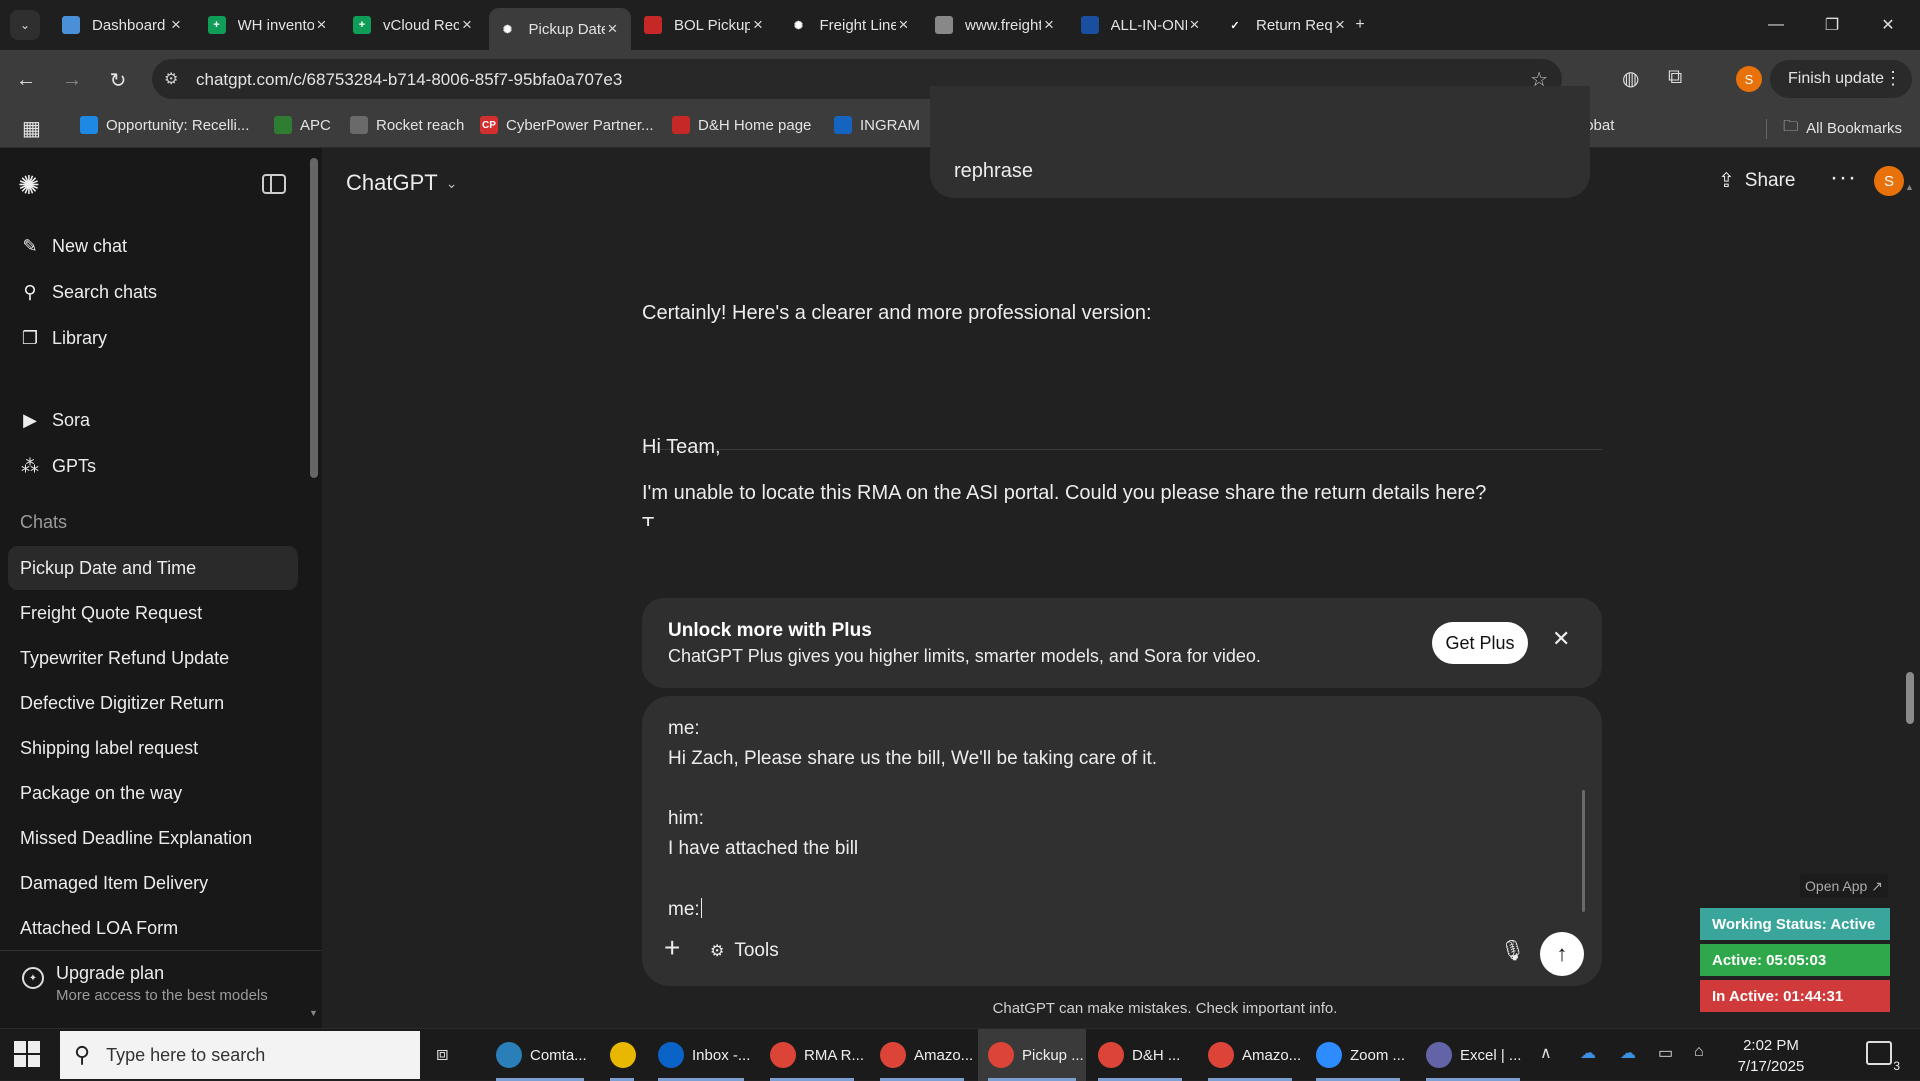 This screenshot has width=1920, height=1081. What do you see at coordinates (1562, 954) in the screenshot?
I see `send-button: ↑` at bounding box center [1562, 954].